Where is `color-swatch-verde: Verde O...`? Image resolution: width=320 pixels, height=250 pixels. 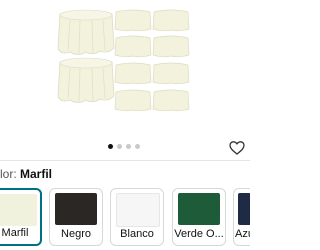 color-swatch-verde: Verde O... is located at coordinates (199, 217).